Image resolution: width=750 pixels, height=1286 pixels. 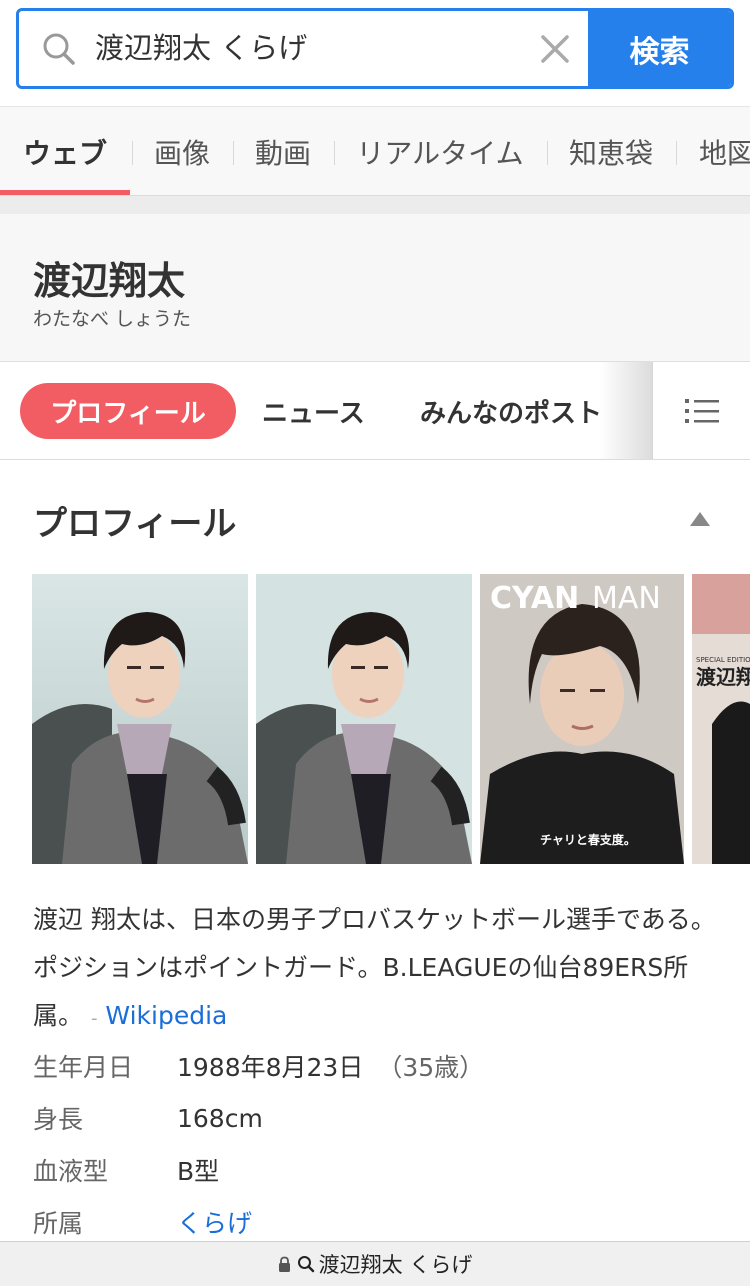 What do you see at coordinates (65, 192) in the screenshot?
I see `active-tab-indicator` at bounding box center [65, 192].